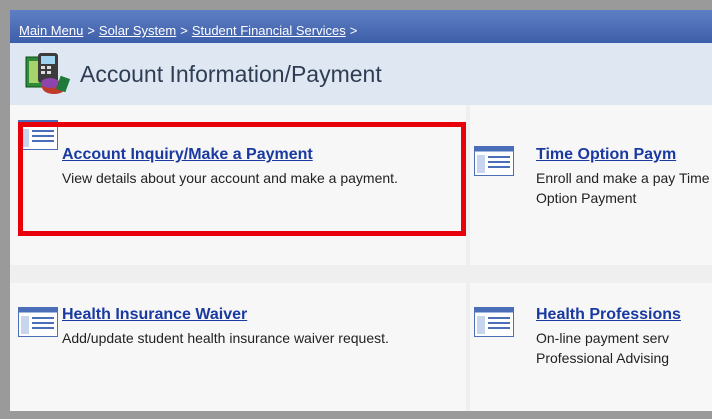 The height and width of the screenshot is (419, 712). What do you see at coordinates (231, 74) in the screenshot?
I see `page-title: Account Information/Payment` at bounding box center [231, 74].